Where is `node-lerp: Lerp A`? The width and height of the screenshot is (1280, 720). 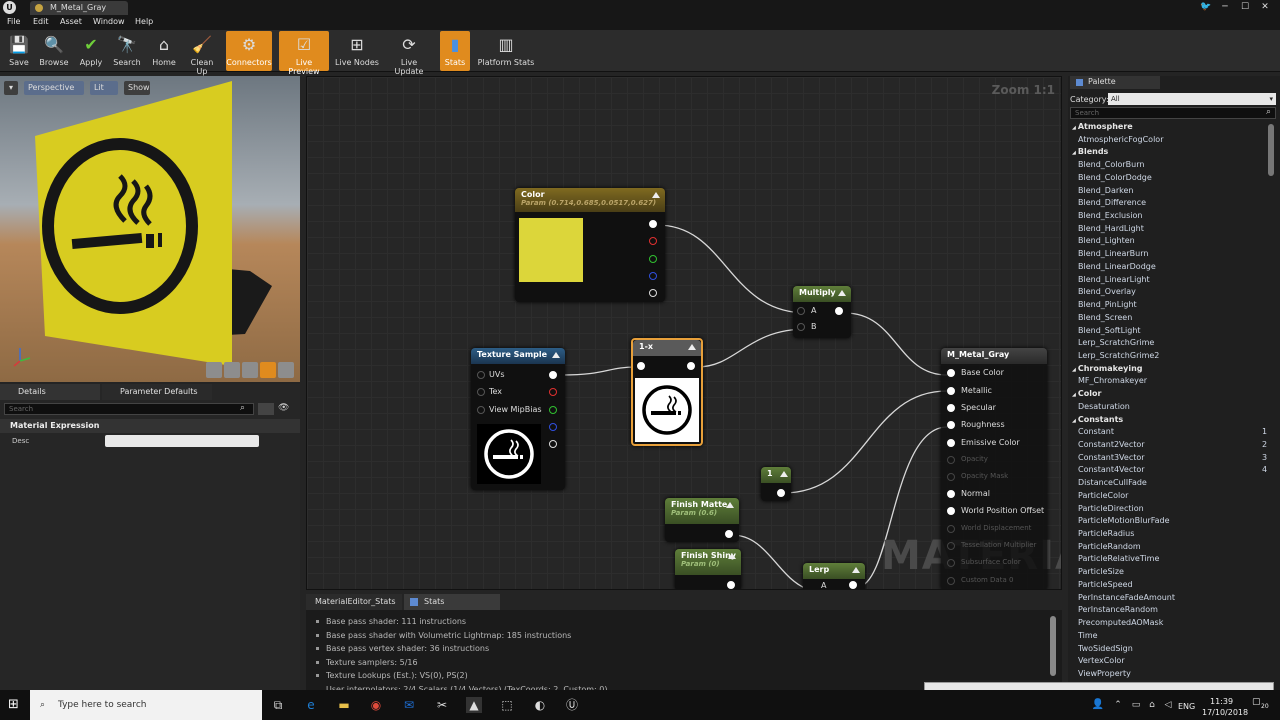
node-lerp: Lerp A is located at coordinates (834, 576).